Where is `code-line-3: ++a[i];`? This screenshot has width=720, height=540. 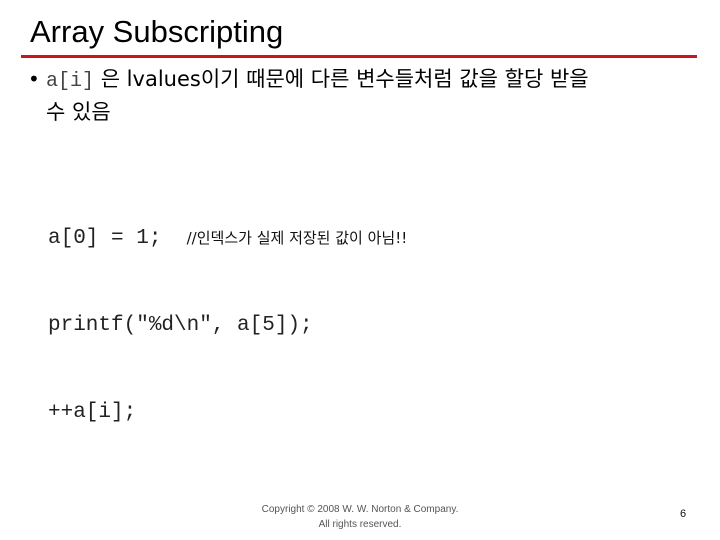 code-line-3: ++a[i]; is located at coordinates (92, 412).